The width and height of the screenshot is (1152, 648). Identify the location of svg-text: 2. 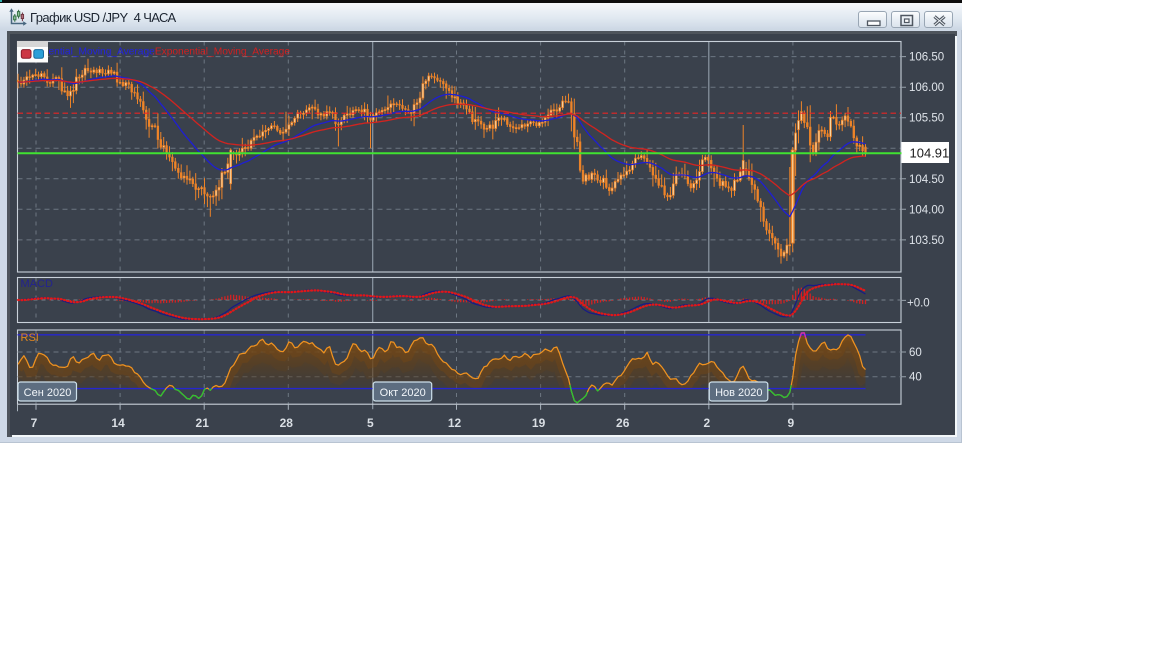
(706, 423).